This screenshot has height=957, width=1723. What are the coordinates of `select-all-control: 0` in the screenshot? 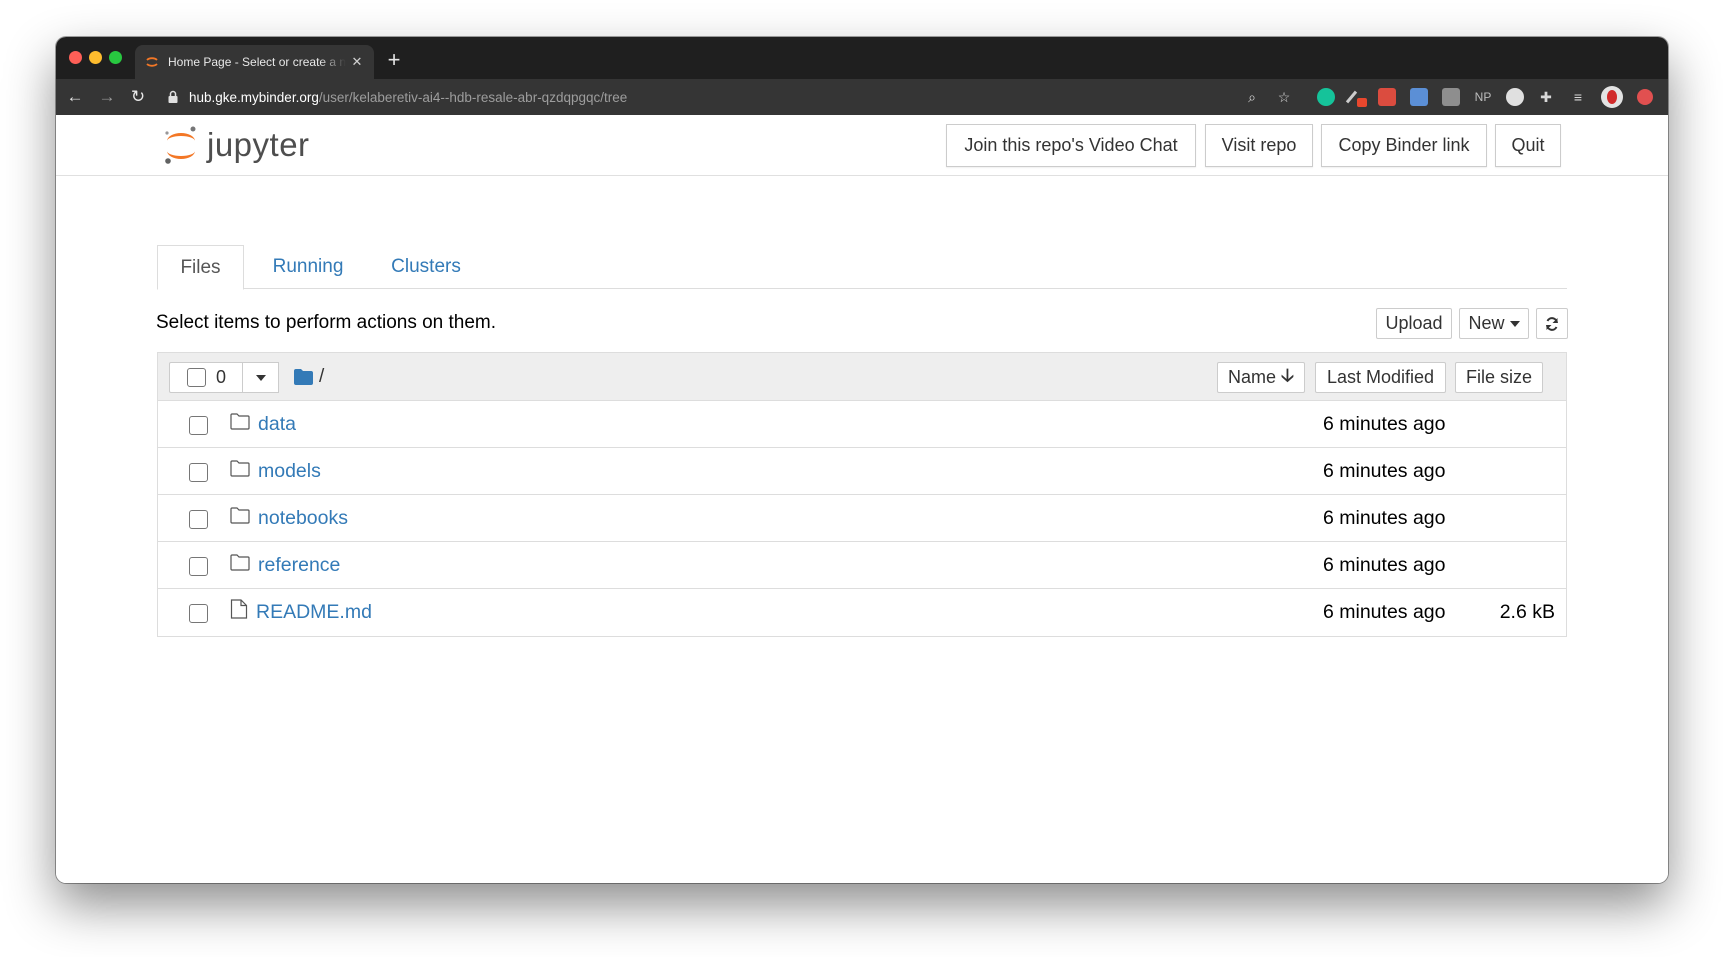 It's located at (206, 377).